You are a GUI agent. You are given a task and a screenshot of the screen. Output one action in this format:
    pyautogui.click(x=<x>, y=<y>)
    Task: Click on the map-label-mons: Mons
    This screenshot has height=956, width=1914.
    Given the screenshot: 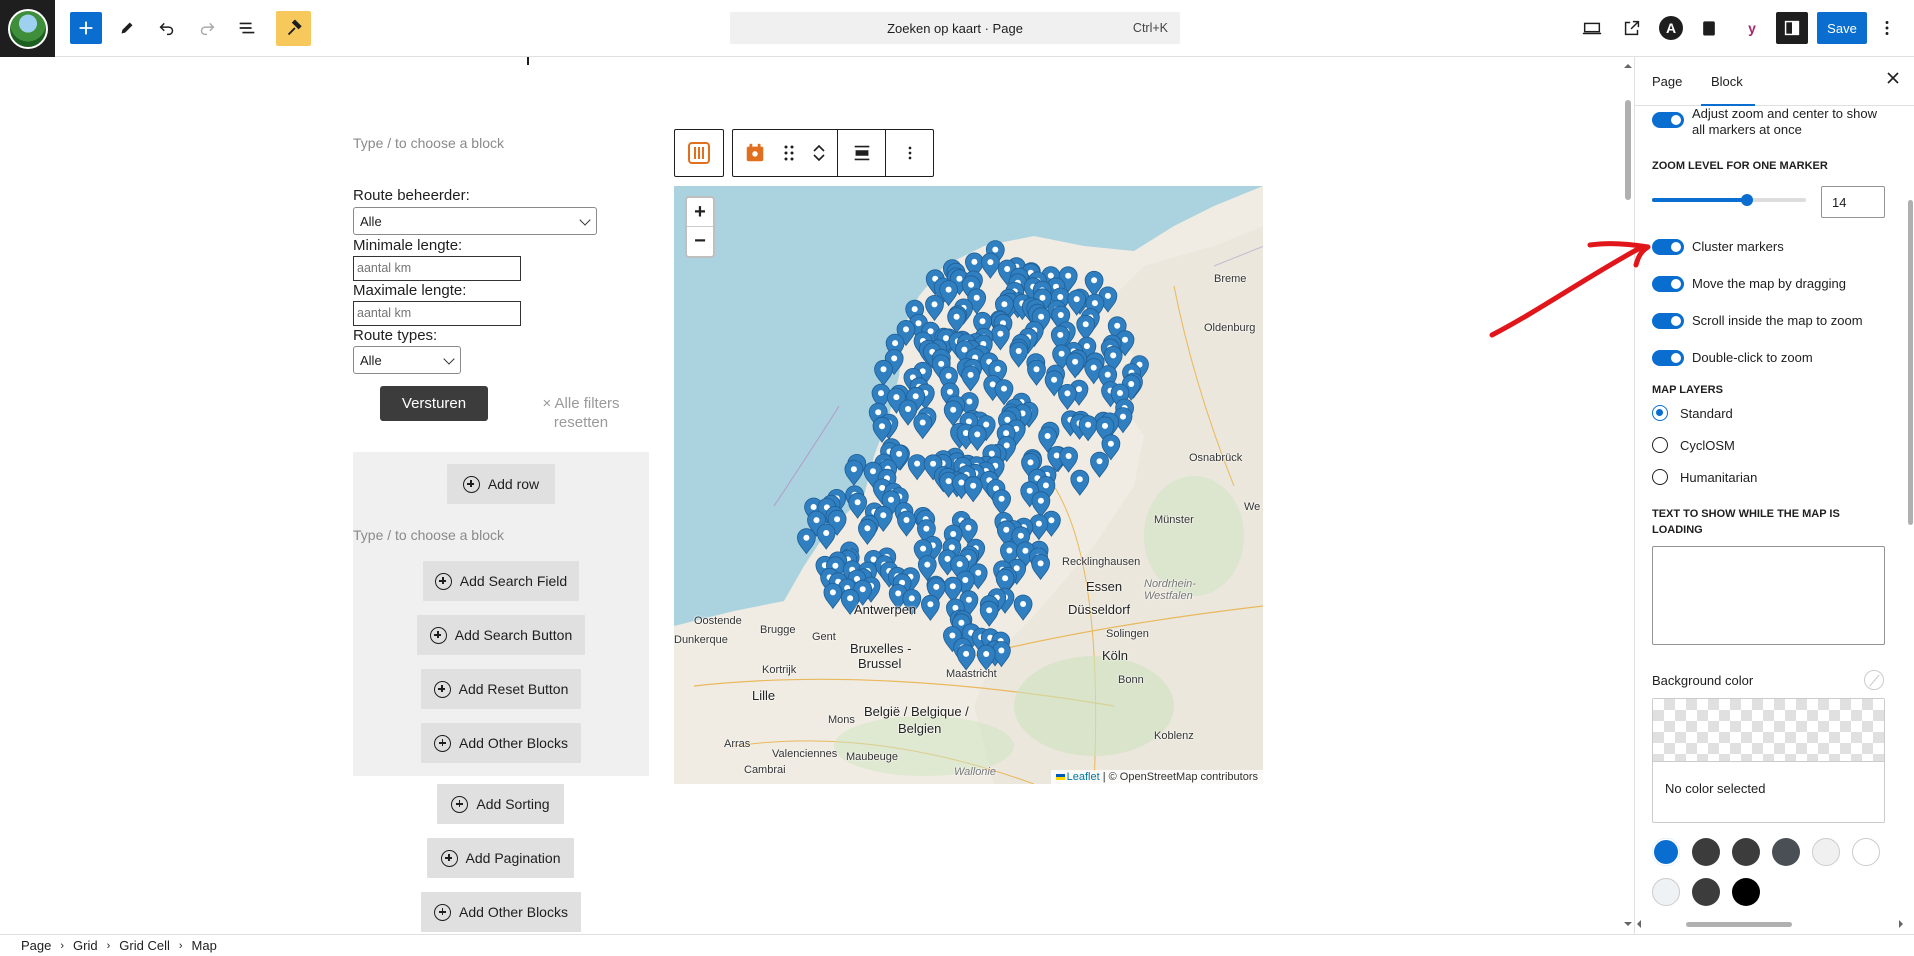 What is the action you would take?
    pyautogui.click(x=841, y=720)
    